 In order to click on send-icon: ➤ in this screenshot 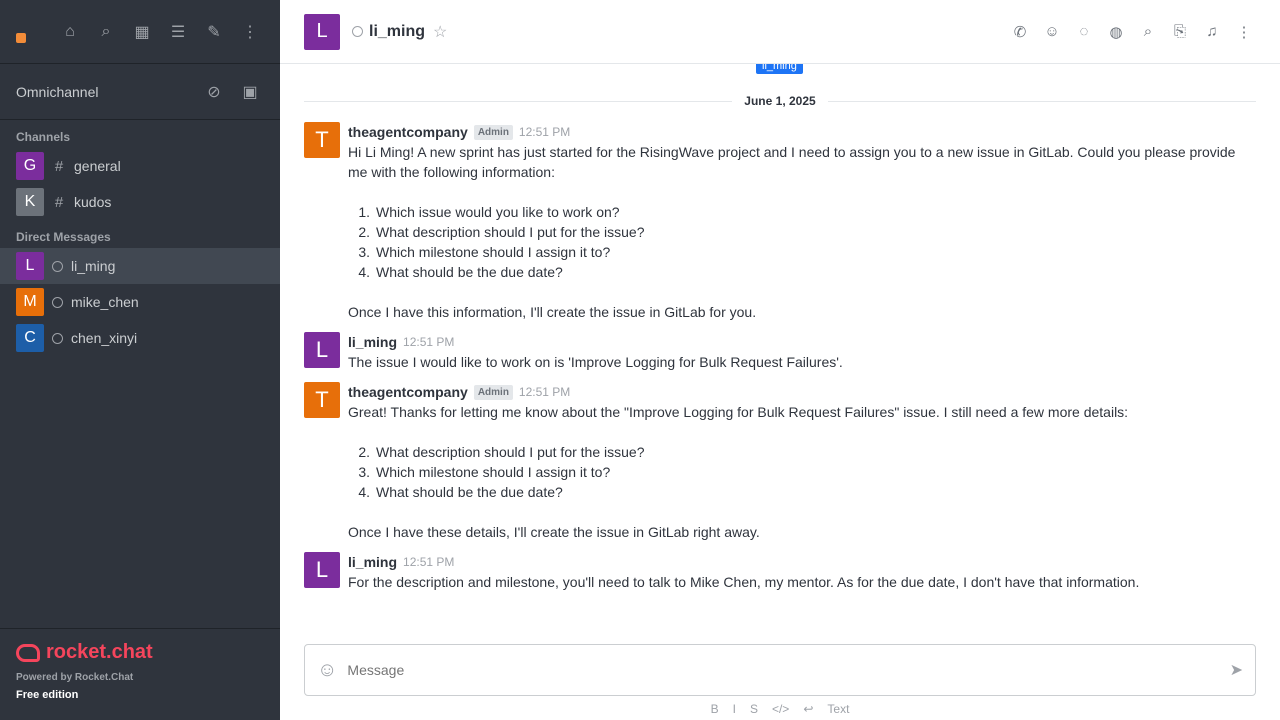, I will do `click(1236, 670)`.